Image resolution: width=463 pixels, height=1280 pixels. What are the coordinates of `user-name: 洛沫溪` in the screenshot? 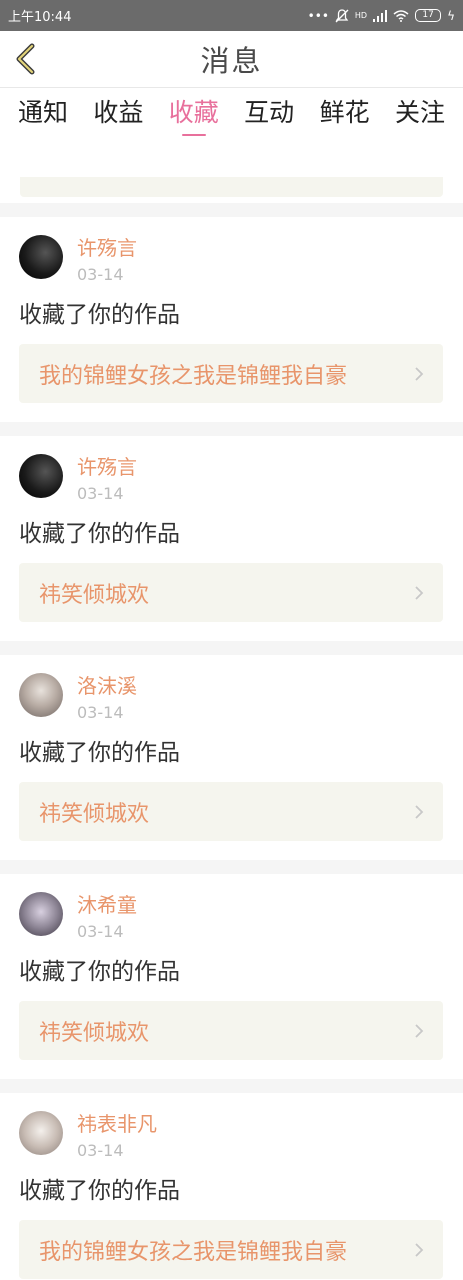 It's located at (107, 686).